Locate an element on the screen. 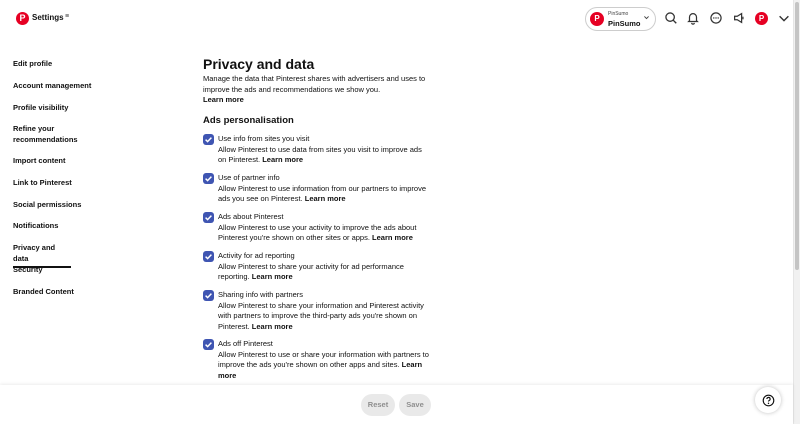 The width and height of the screenshot is (800, 424). help-button is located at coordinates (768, 400).